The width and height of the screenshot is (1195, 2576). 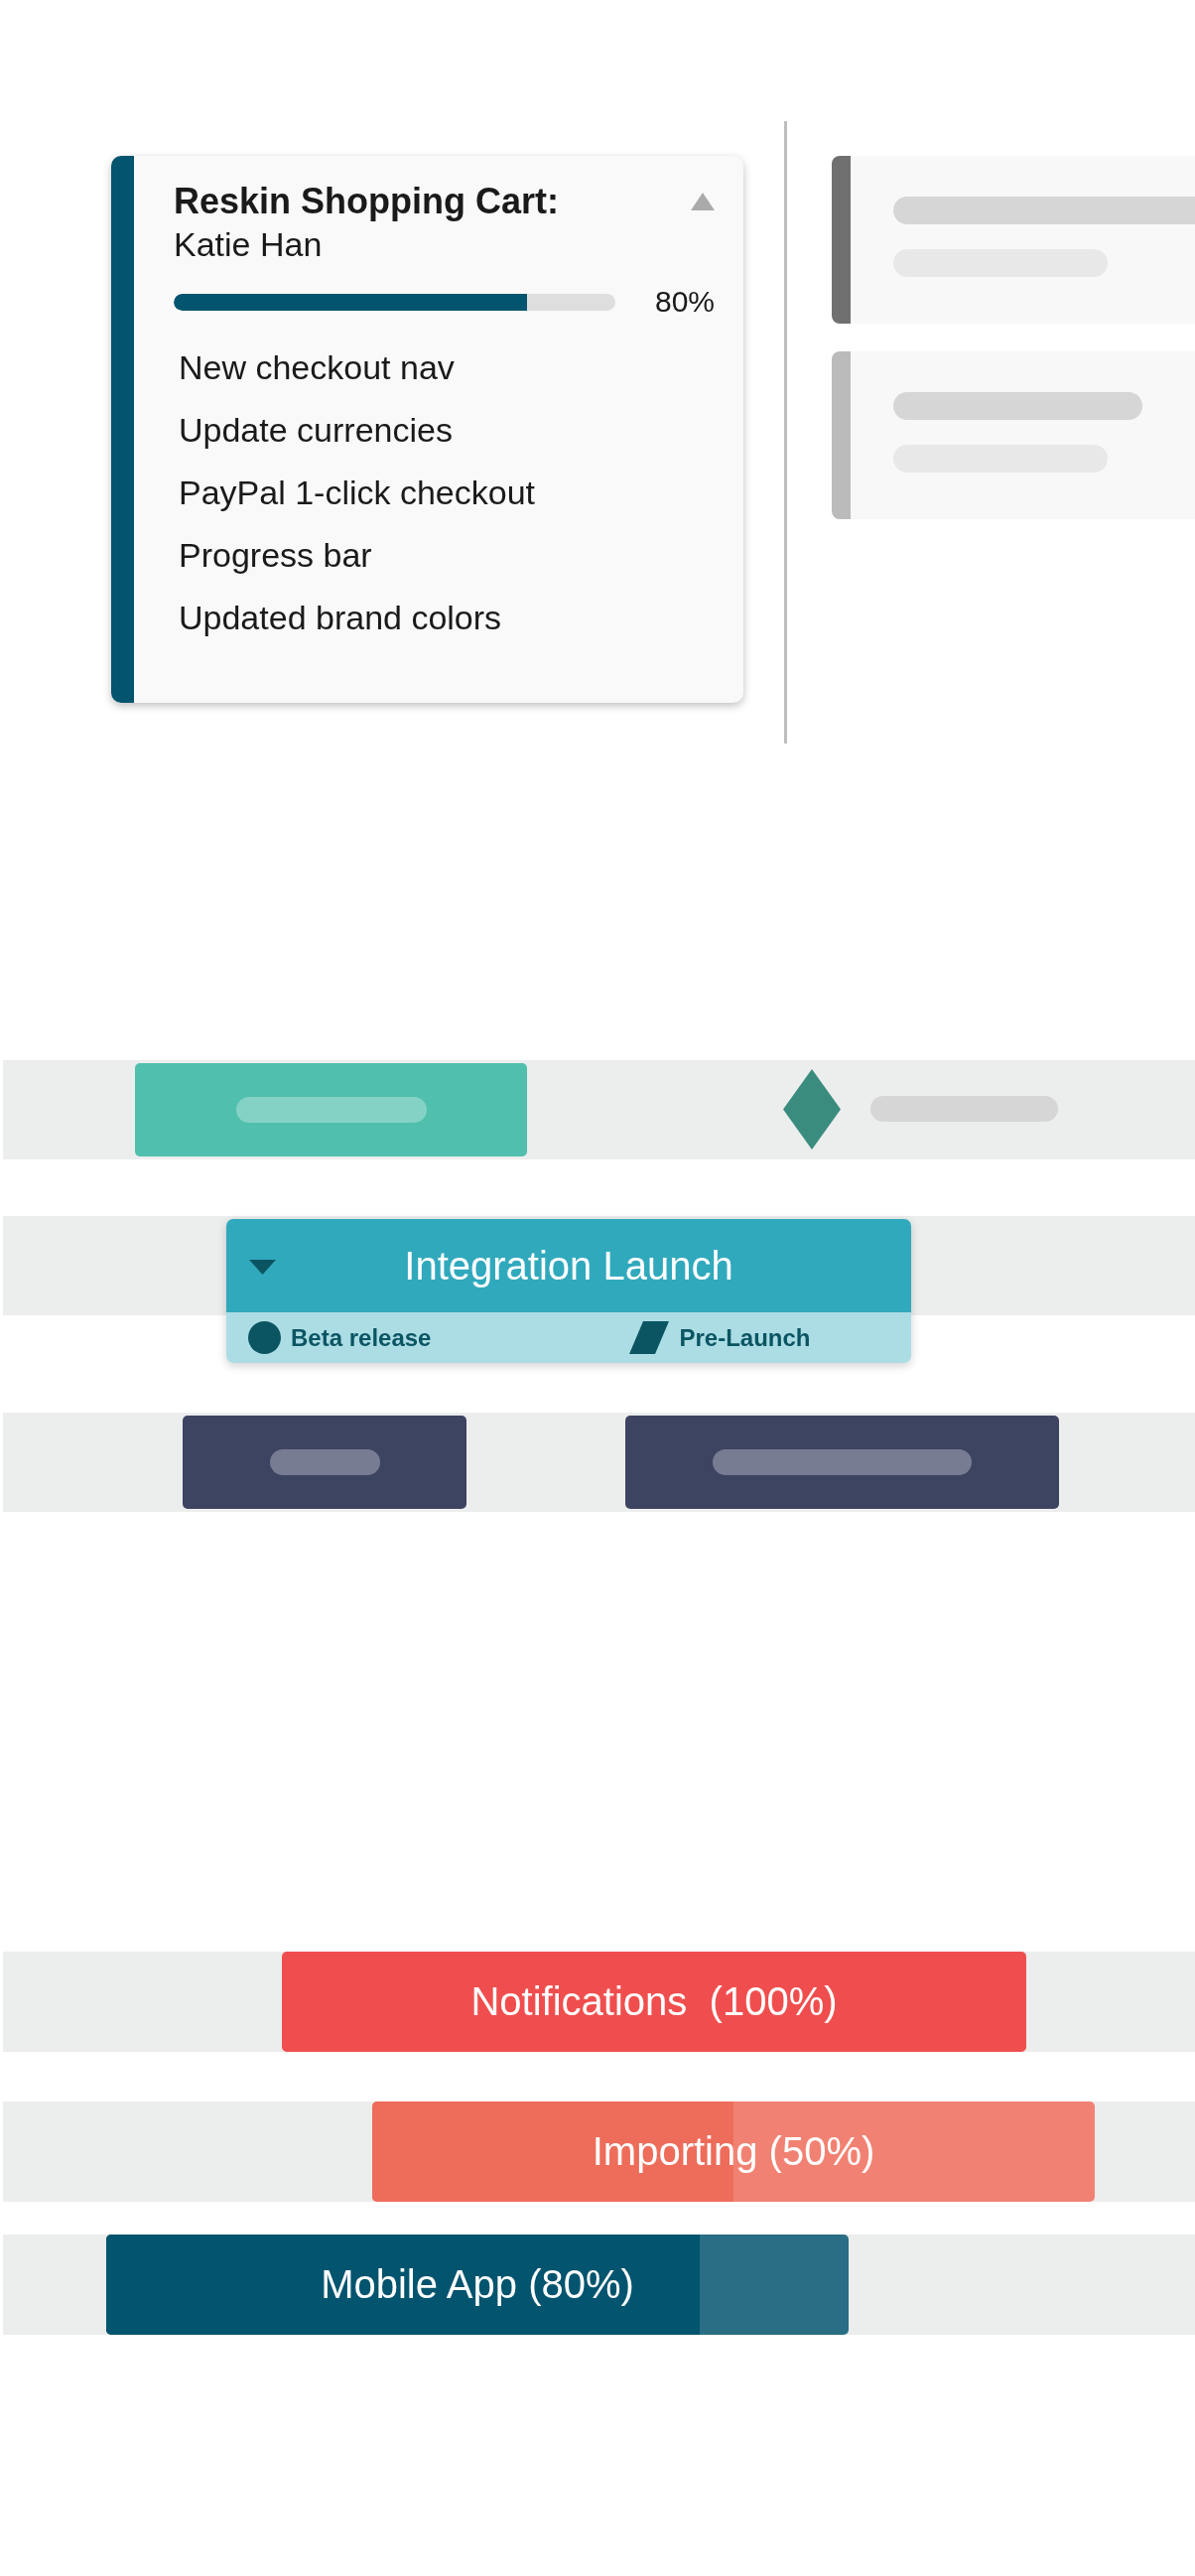 I want to click on task-item: Update currencies, so click(x=317, y=430).